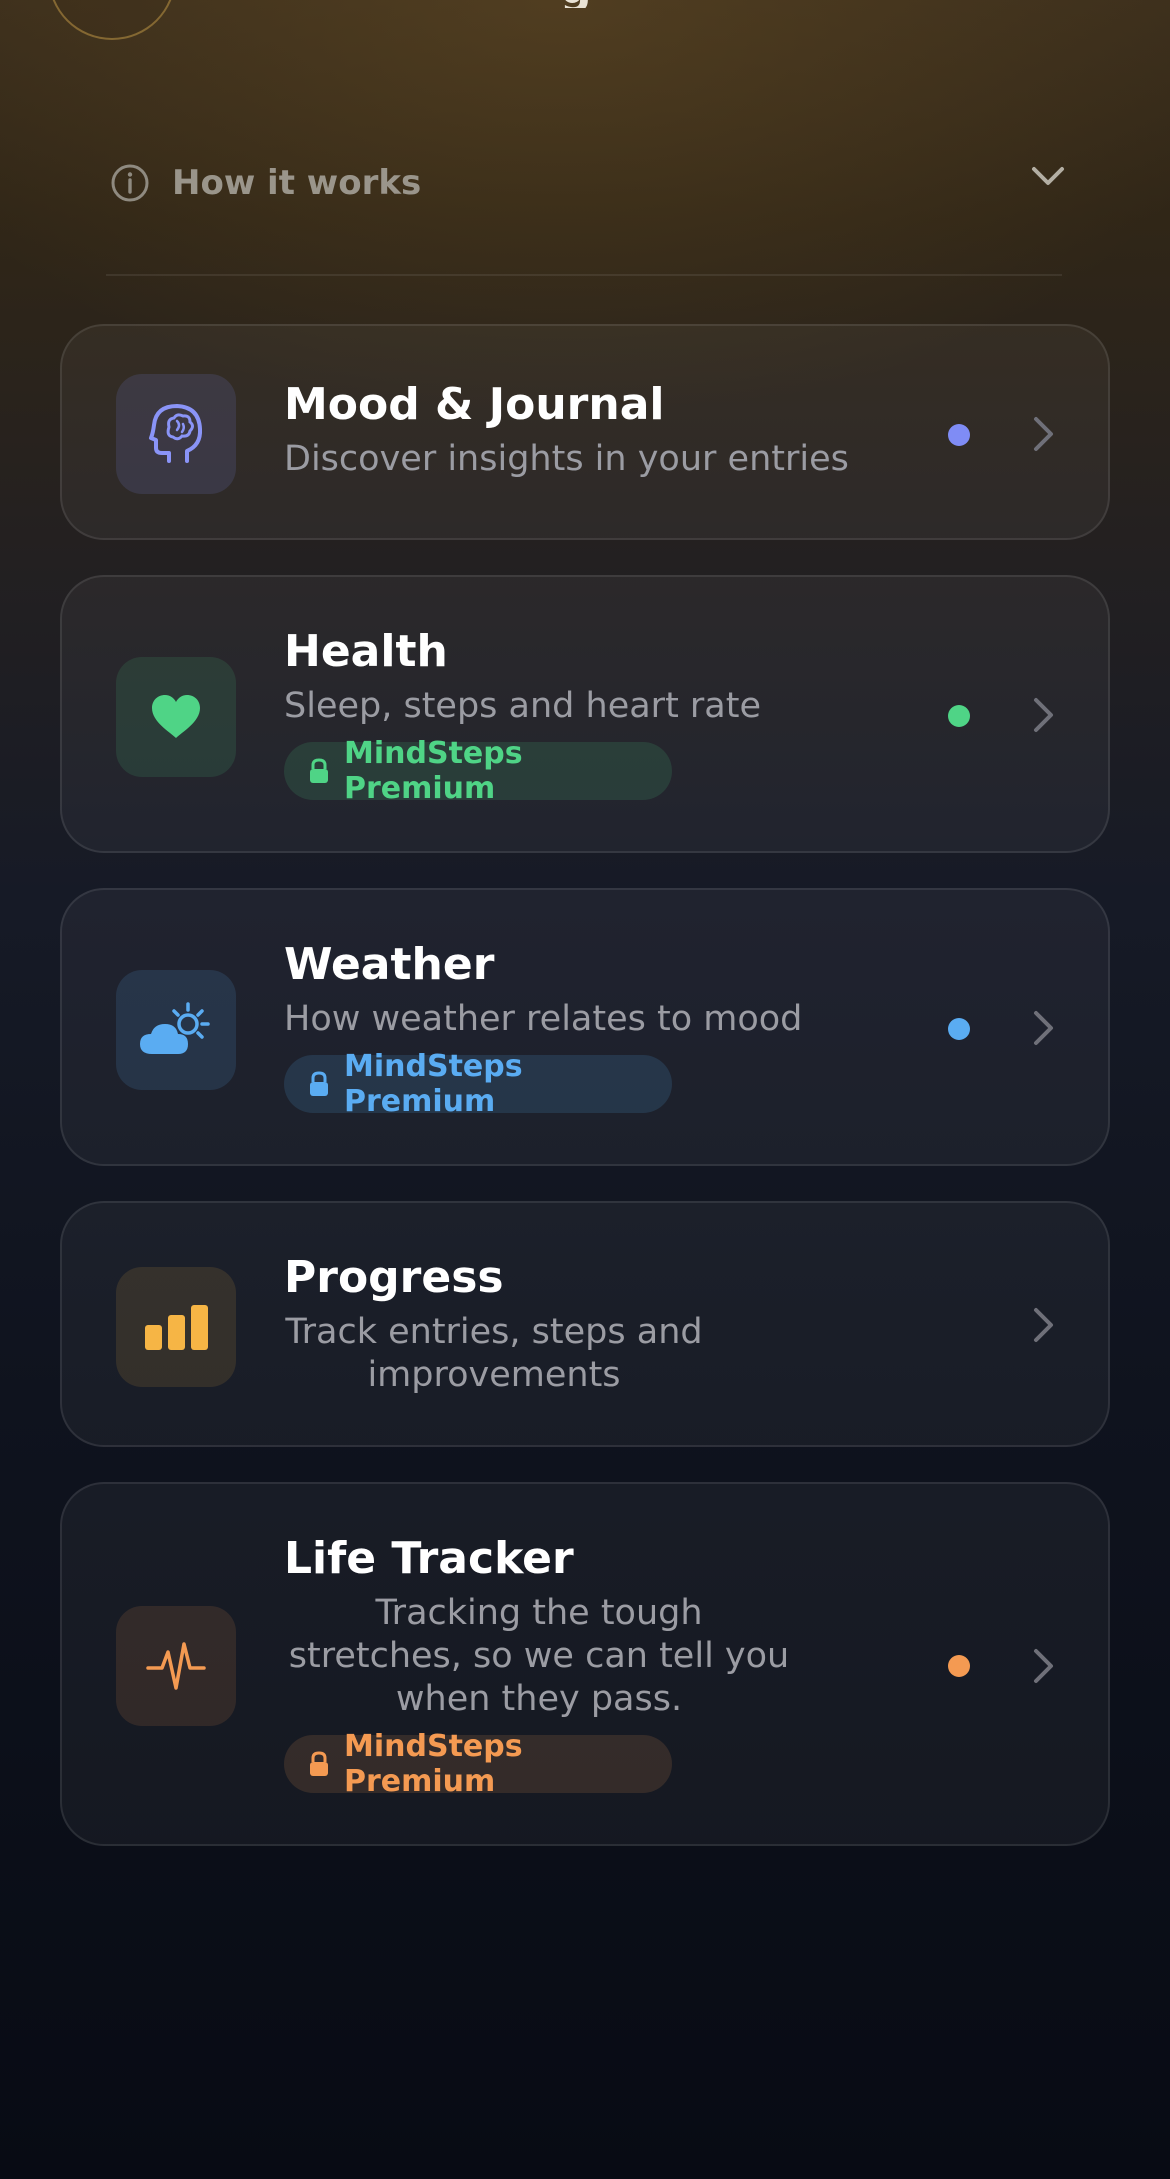  What do you see at coordinates (523, 706) in the screenshot?
I see `card-subtitle: Sleep, steps and heart rate` at bounding box center [523, 706].